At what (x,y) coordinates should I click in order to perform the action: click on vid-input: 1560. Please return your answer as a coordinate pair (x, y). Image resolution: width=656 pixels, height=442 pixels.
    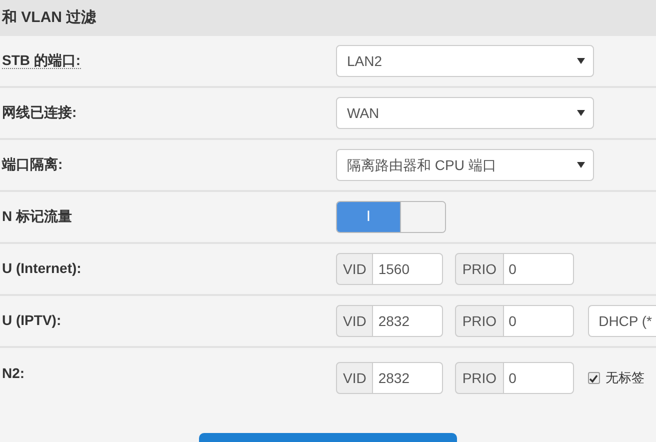
    Looking at the image, I should click on (408, 269).